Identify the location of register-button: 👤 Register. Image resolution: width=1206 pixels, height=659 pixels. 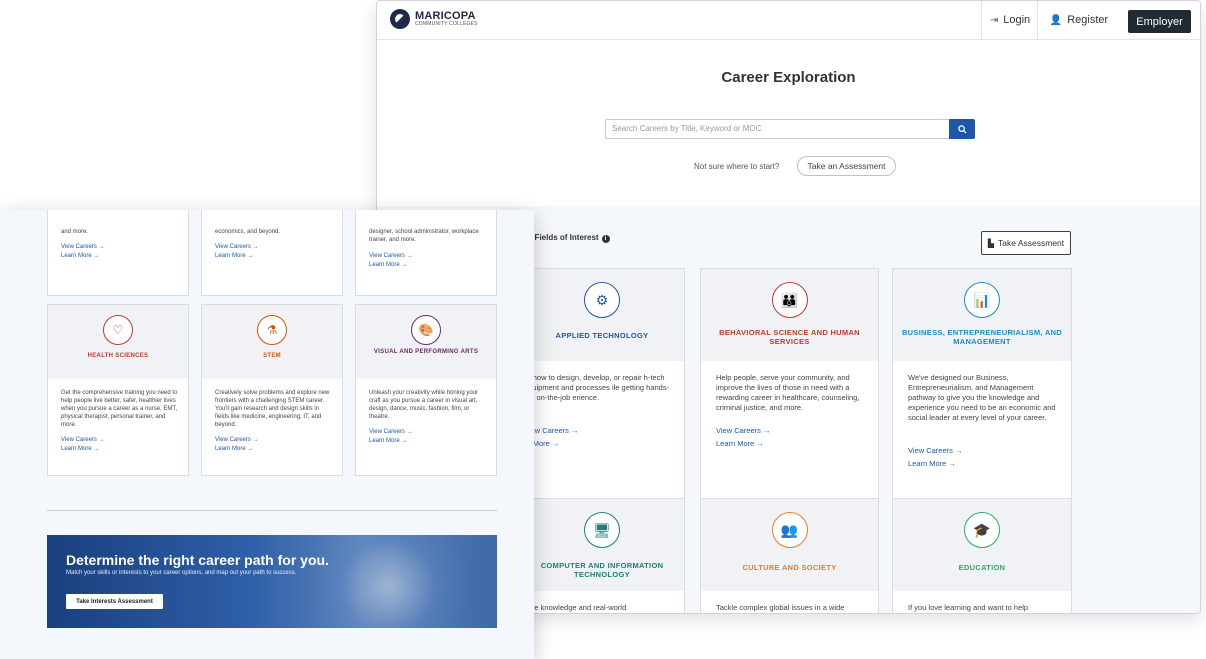
(1078, 20).